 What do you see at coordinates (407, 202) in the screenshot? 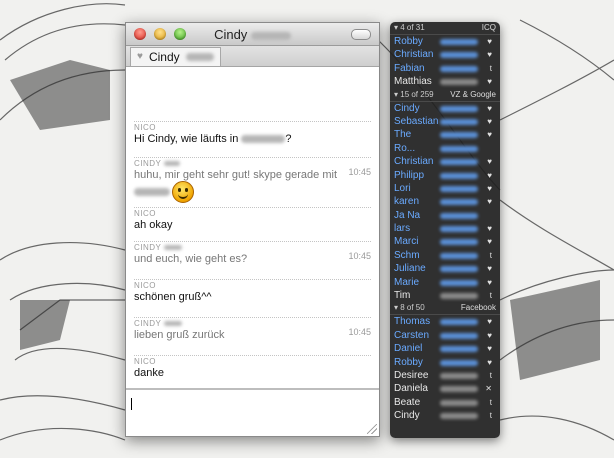
I see `contact-name: karen` at bounding box center [407, 202].